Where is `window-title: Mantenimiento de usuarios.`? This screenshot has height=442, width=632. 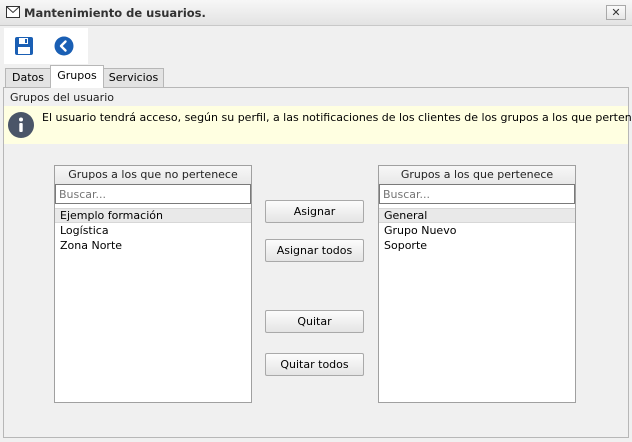 window-title: Mantenimiento de usuarios. is located at coordinates (115, 13).